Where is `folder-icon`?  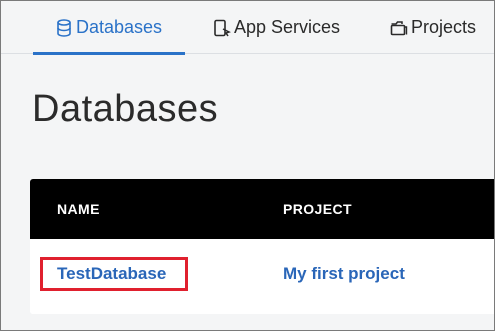
folder-icon is located at coordinates (399, 28).